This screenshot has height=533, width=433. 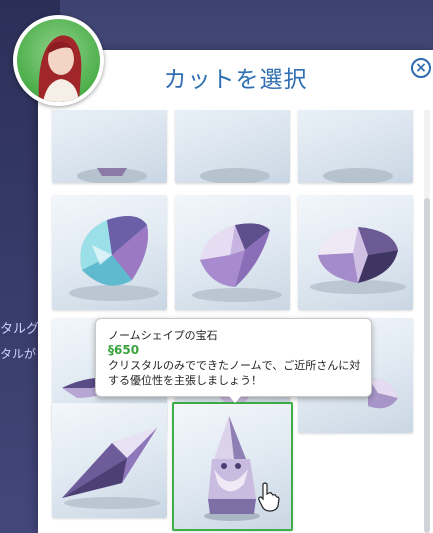 I want to click on teardrop-gem-icon, so click(x=114, y=258).